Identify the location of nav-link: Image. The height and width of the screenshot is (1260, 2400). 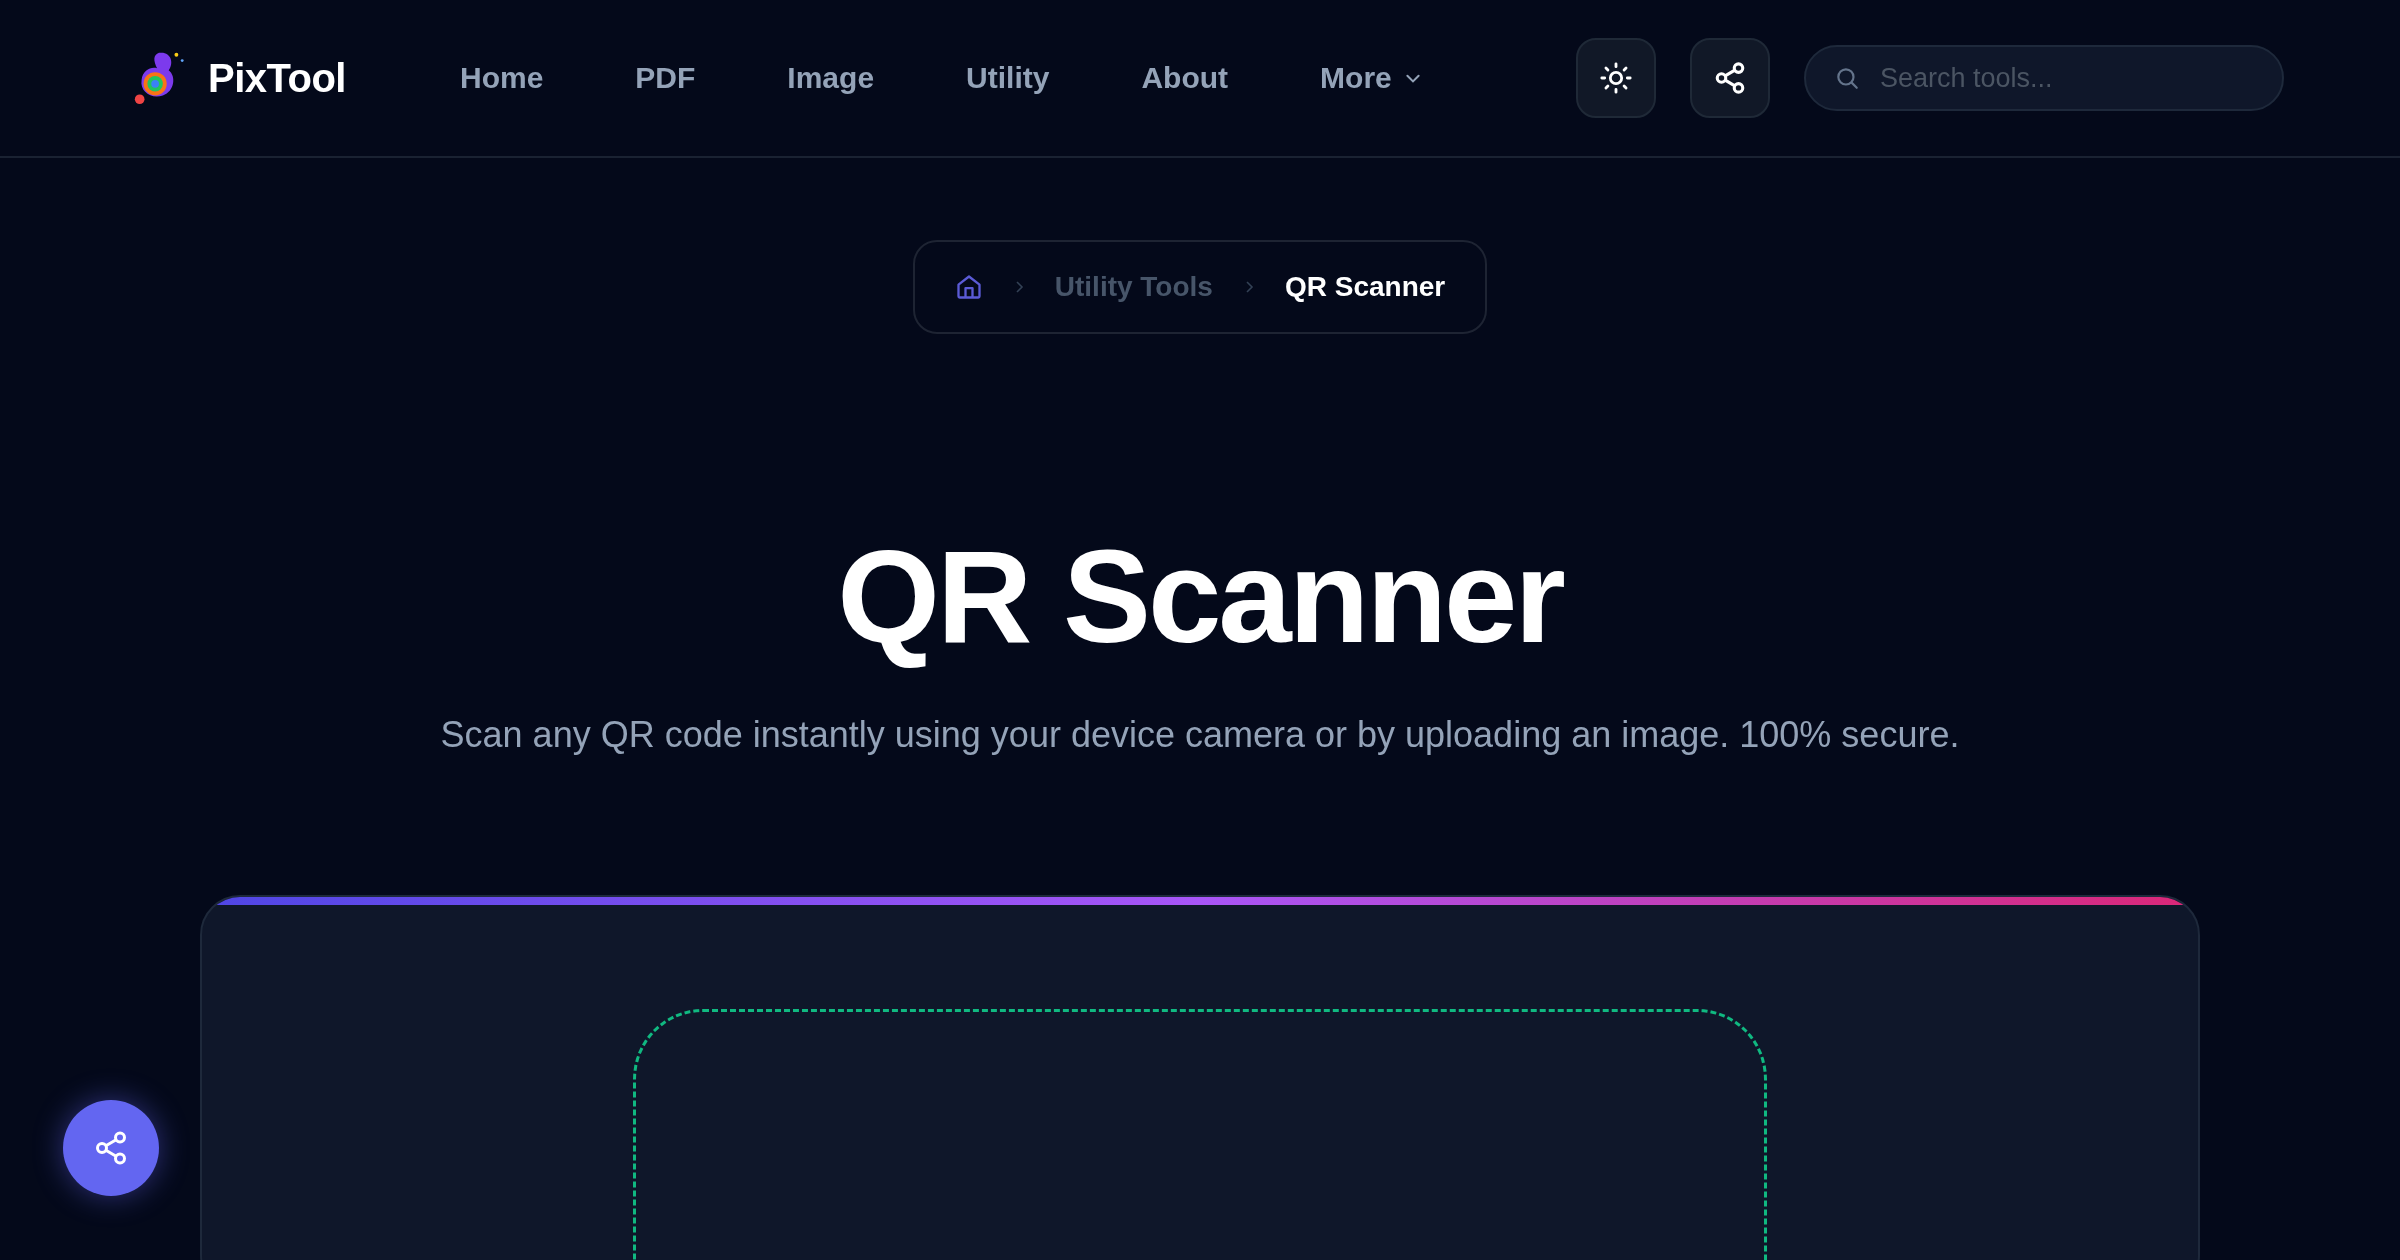
(831, 78).